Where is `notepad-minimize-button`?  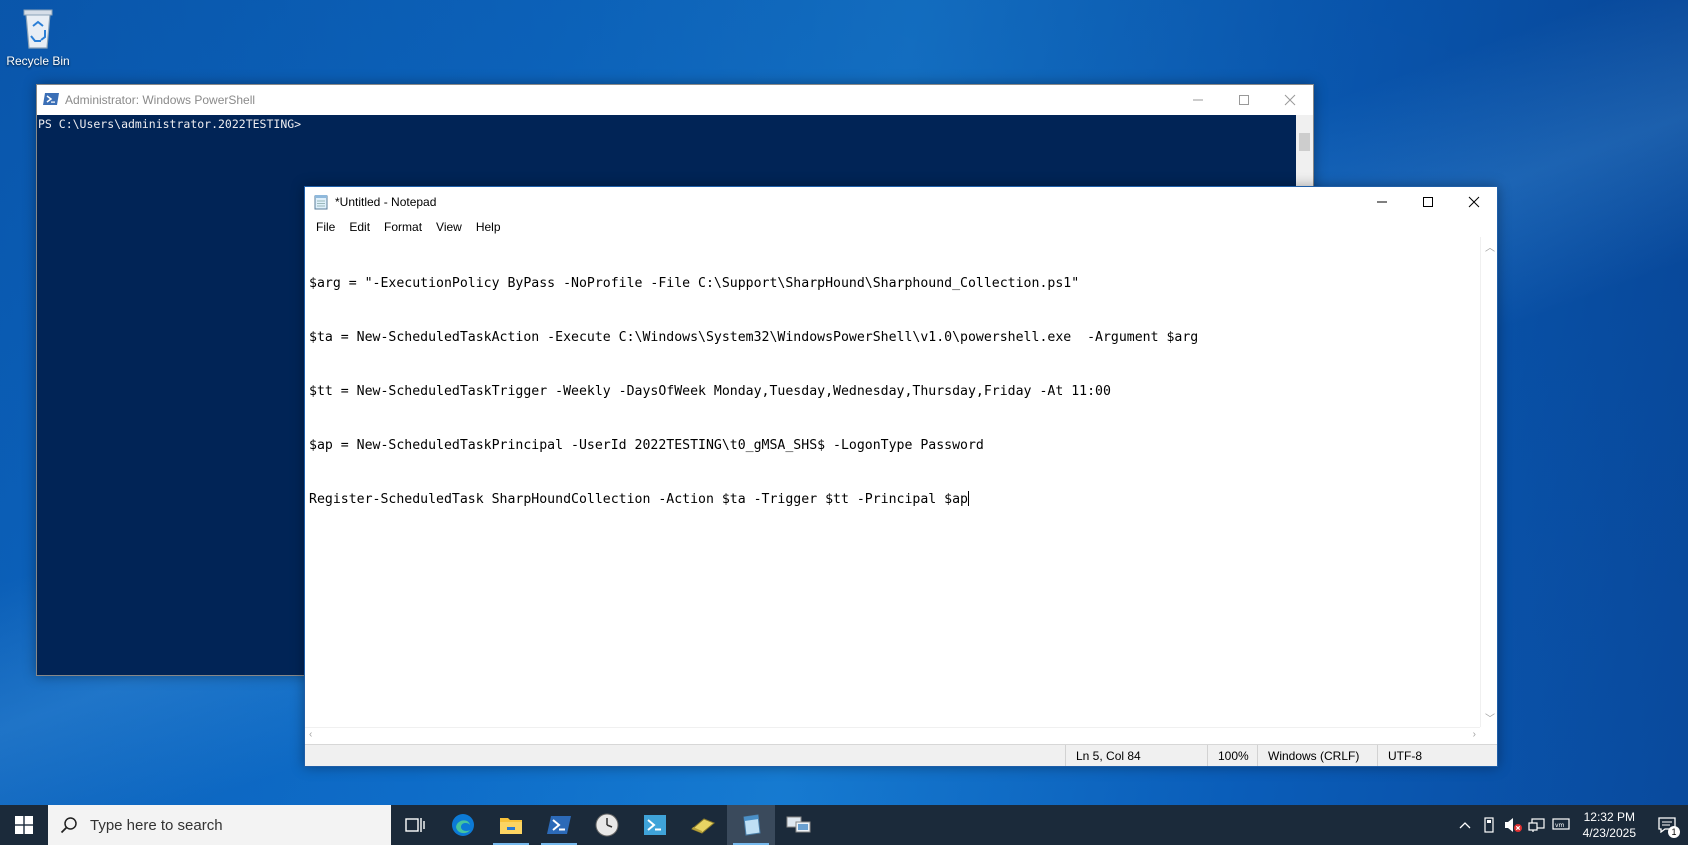
notepad-minimize-button is located at coordinates (1382, 202).